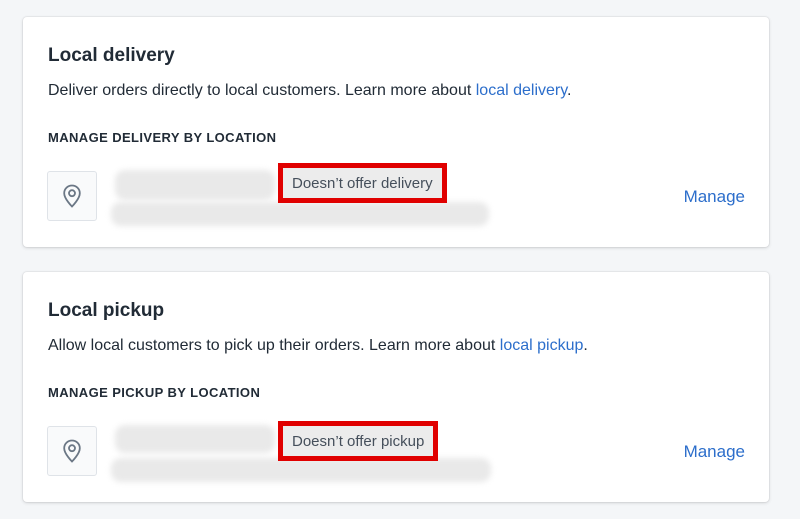 The image size is (800, 519). Describe the element at coordinates (542, 345) in the screenshot. I see `local-pickup-learn-more-link: local pickup` at that location.